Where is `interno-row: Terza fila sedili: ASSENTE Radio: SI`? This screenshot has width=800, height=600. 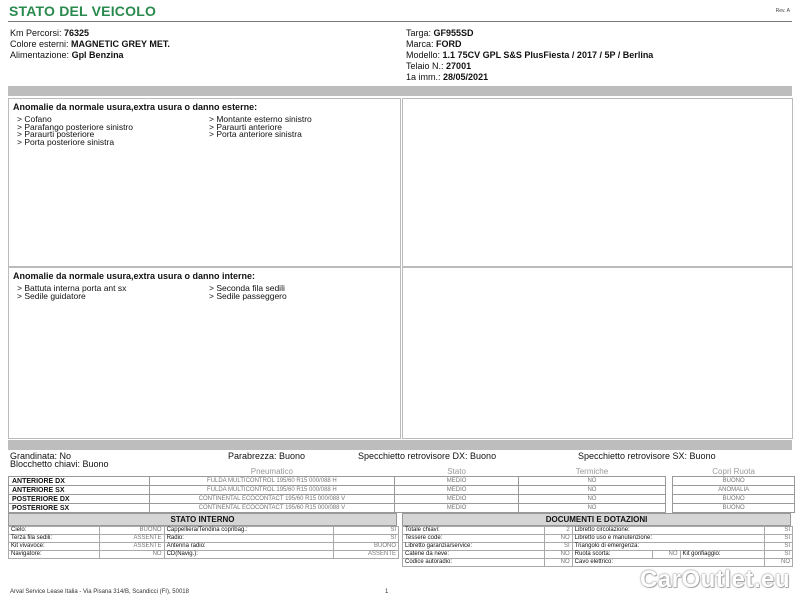
interno-row: Terza fila sedili: ASSENTE Radio: SI is located at coordinates (204, 538).